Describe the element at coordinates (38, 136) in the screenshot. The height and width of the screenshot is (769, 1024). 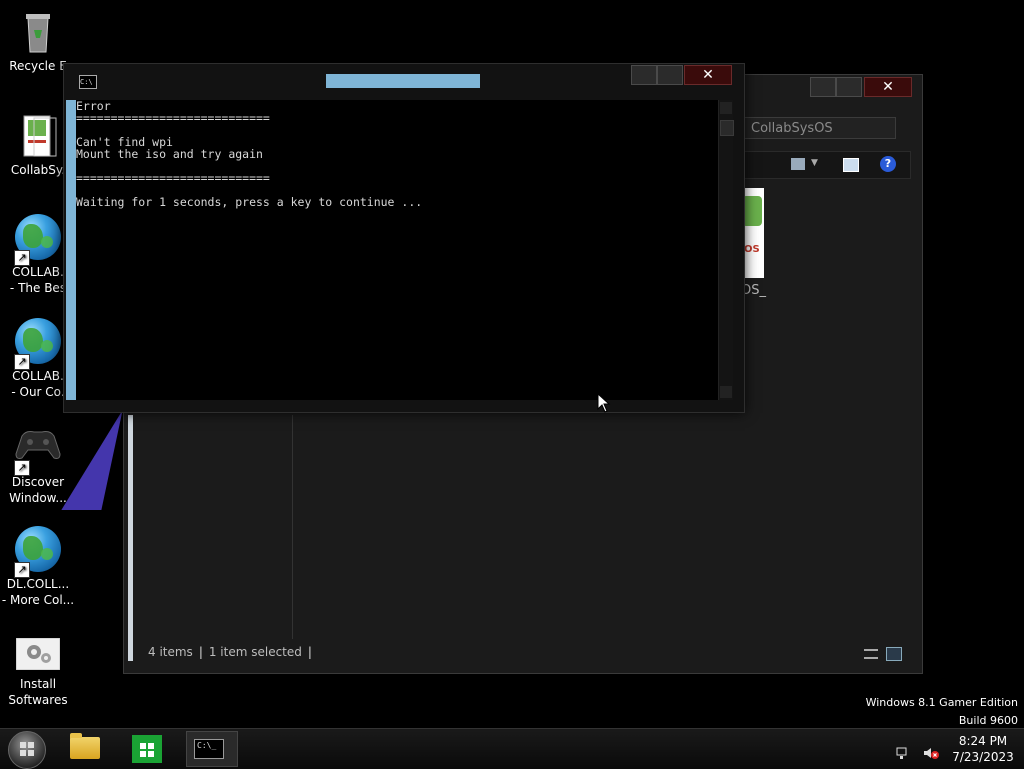
I see `document-icon` at that location.